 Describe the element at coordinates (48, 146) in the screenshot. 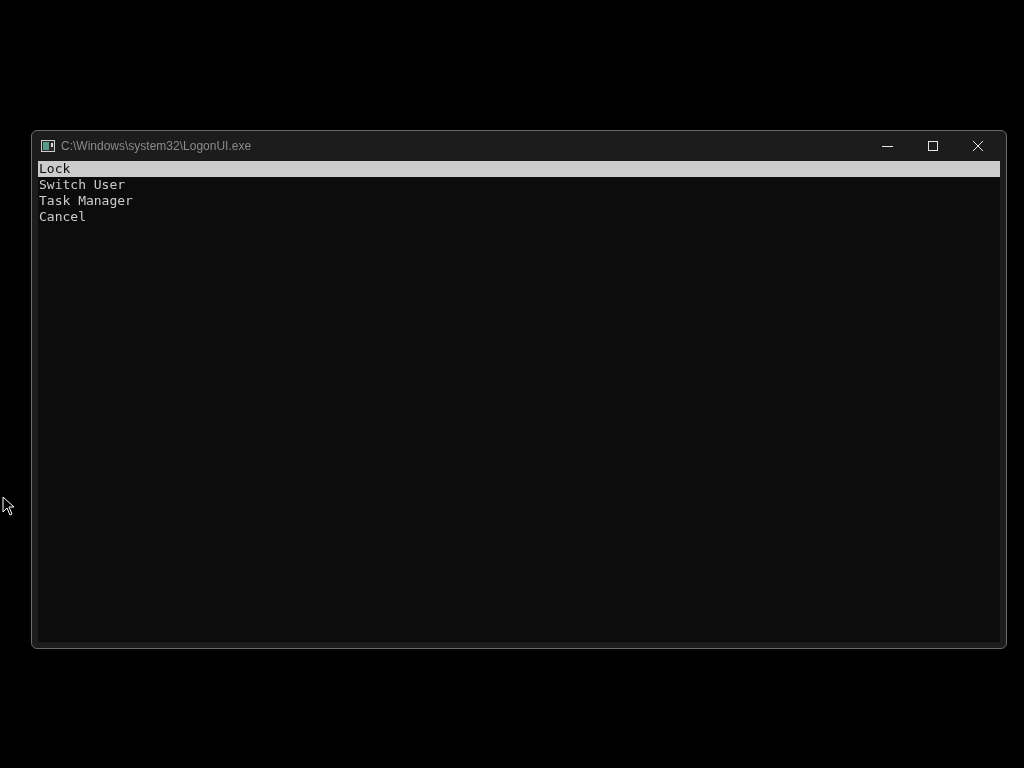

I see `console-app-icon` at that location.